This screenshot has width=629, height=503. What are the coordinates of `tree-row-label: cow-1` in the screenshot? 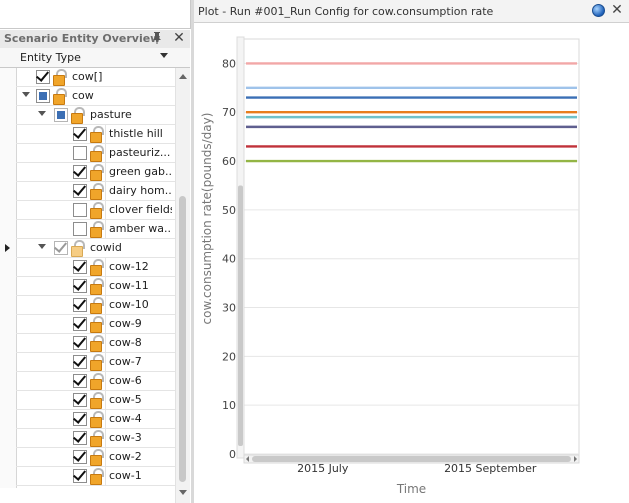 It's located at (125, 475).